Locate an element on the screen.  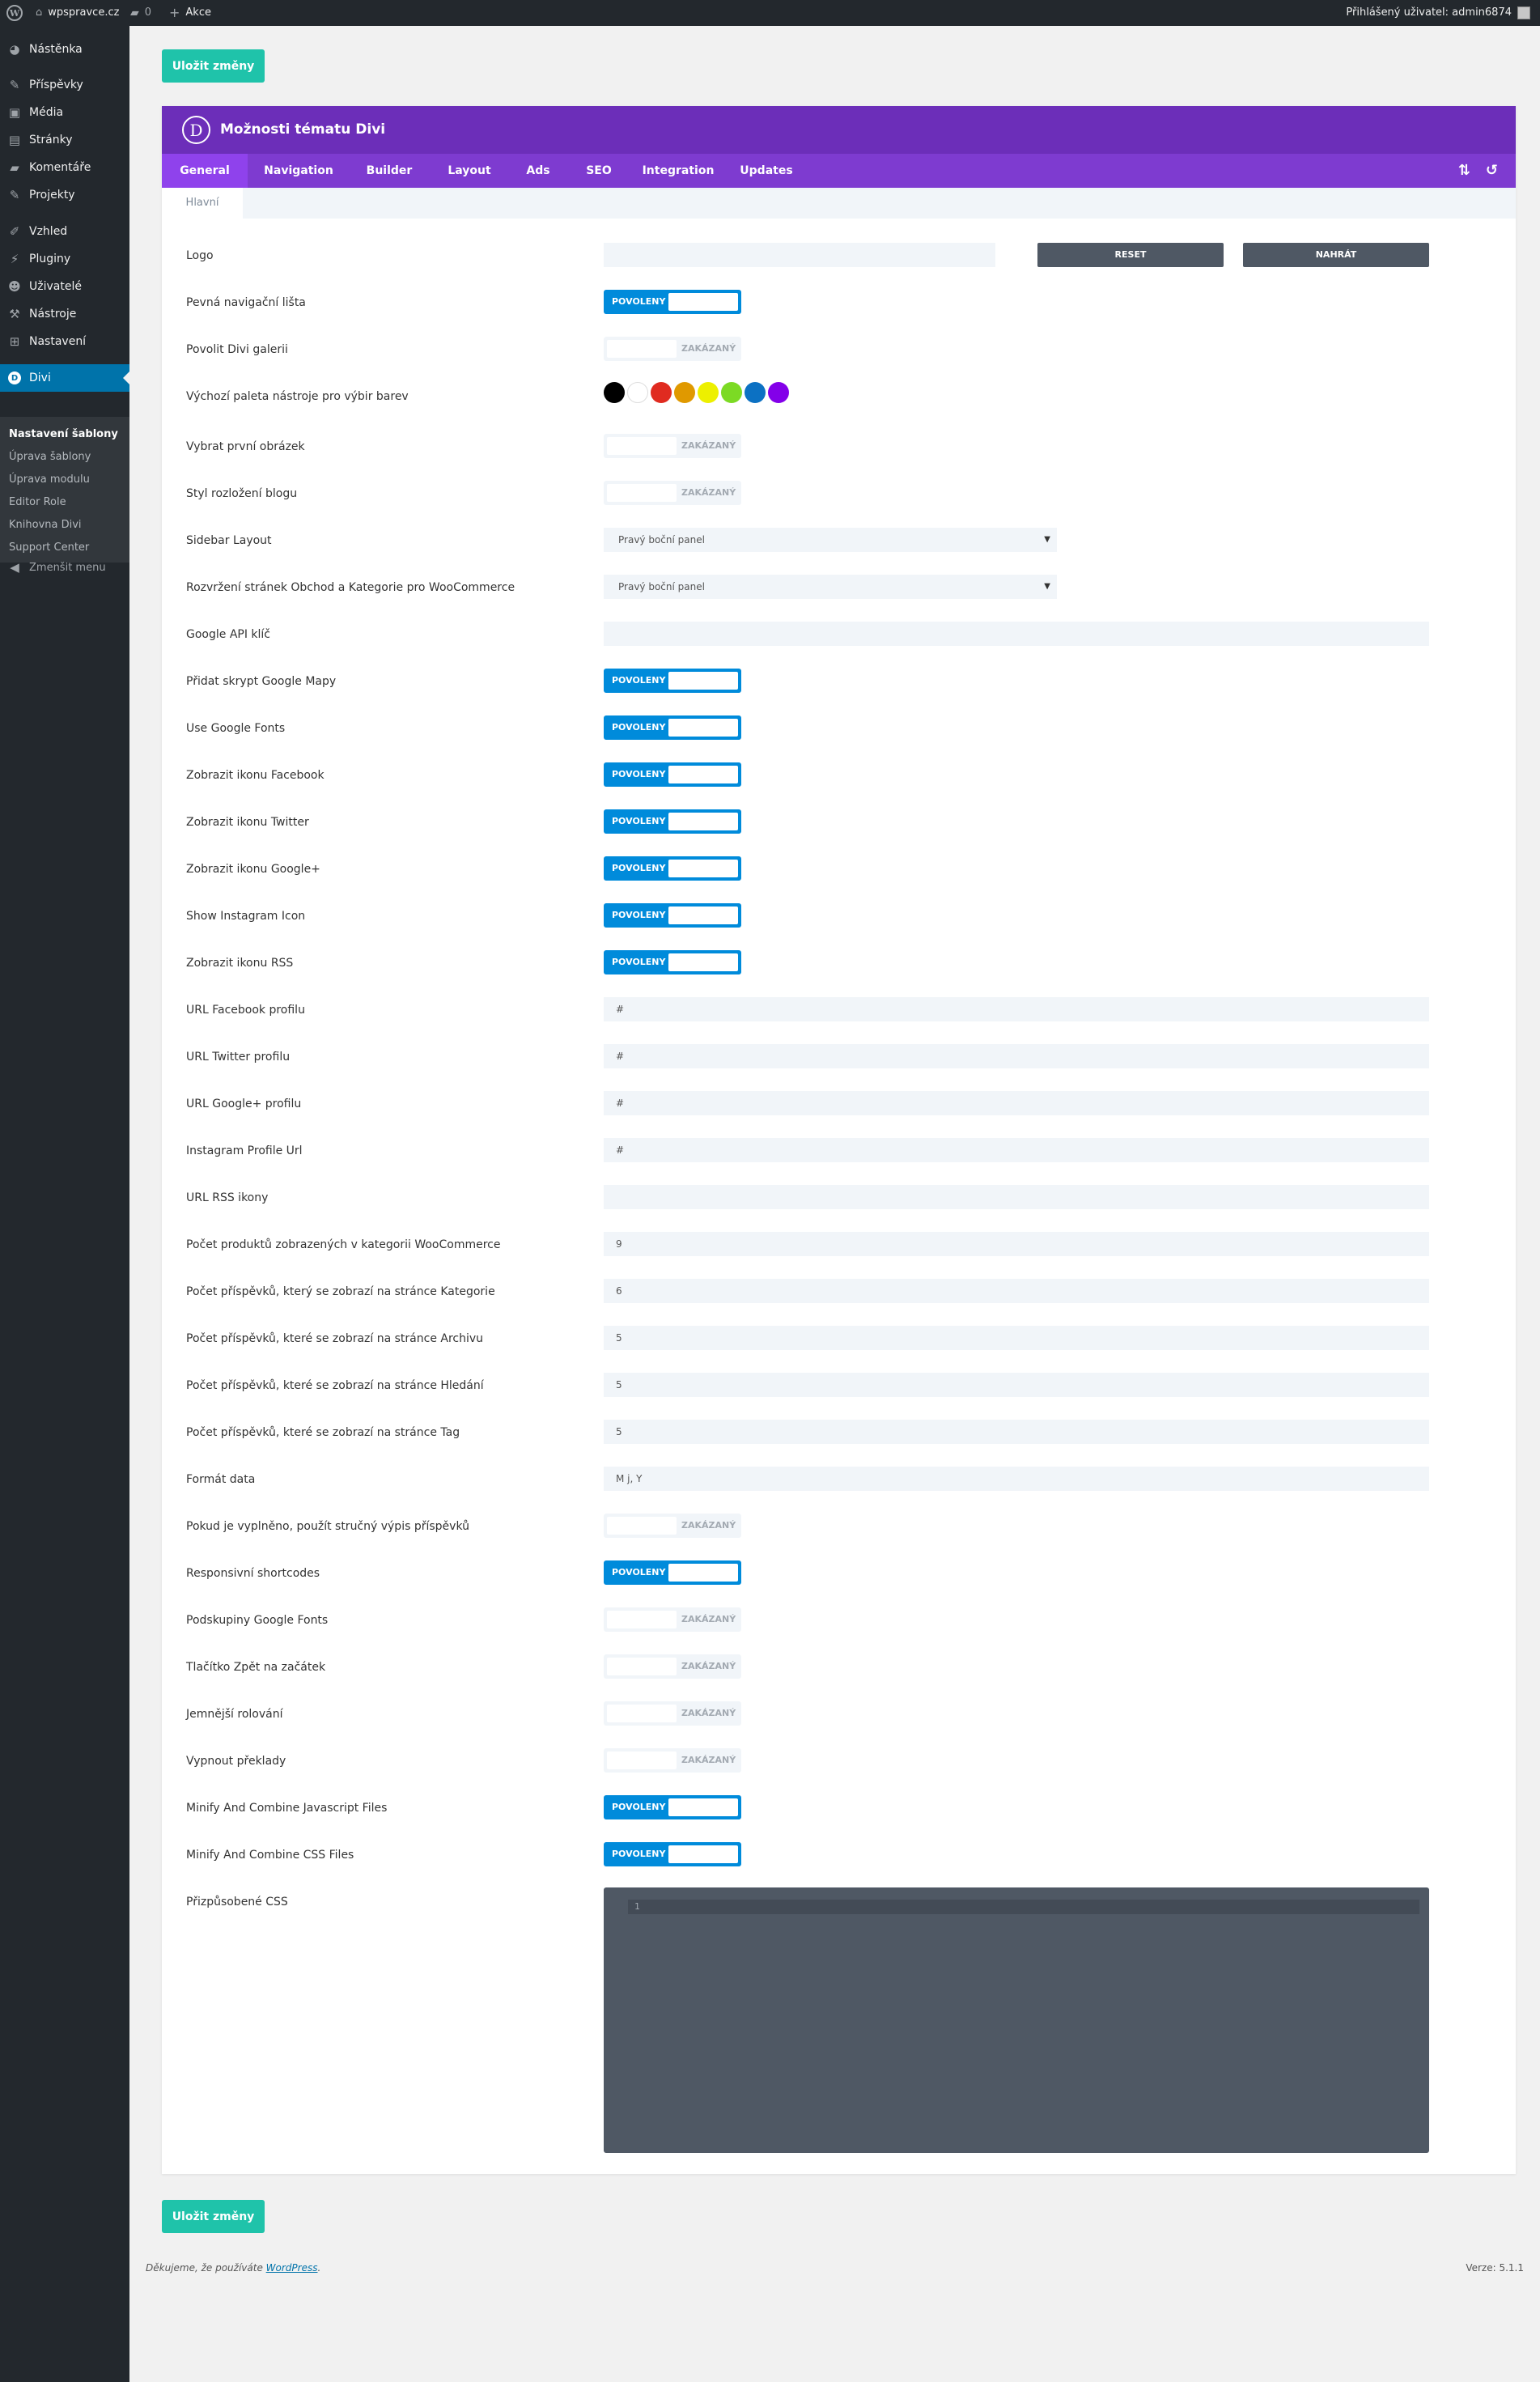
toggle-state: POVOLENY is located at coordinates (639, 727).